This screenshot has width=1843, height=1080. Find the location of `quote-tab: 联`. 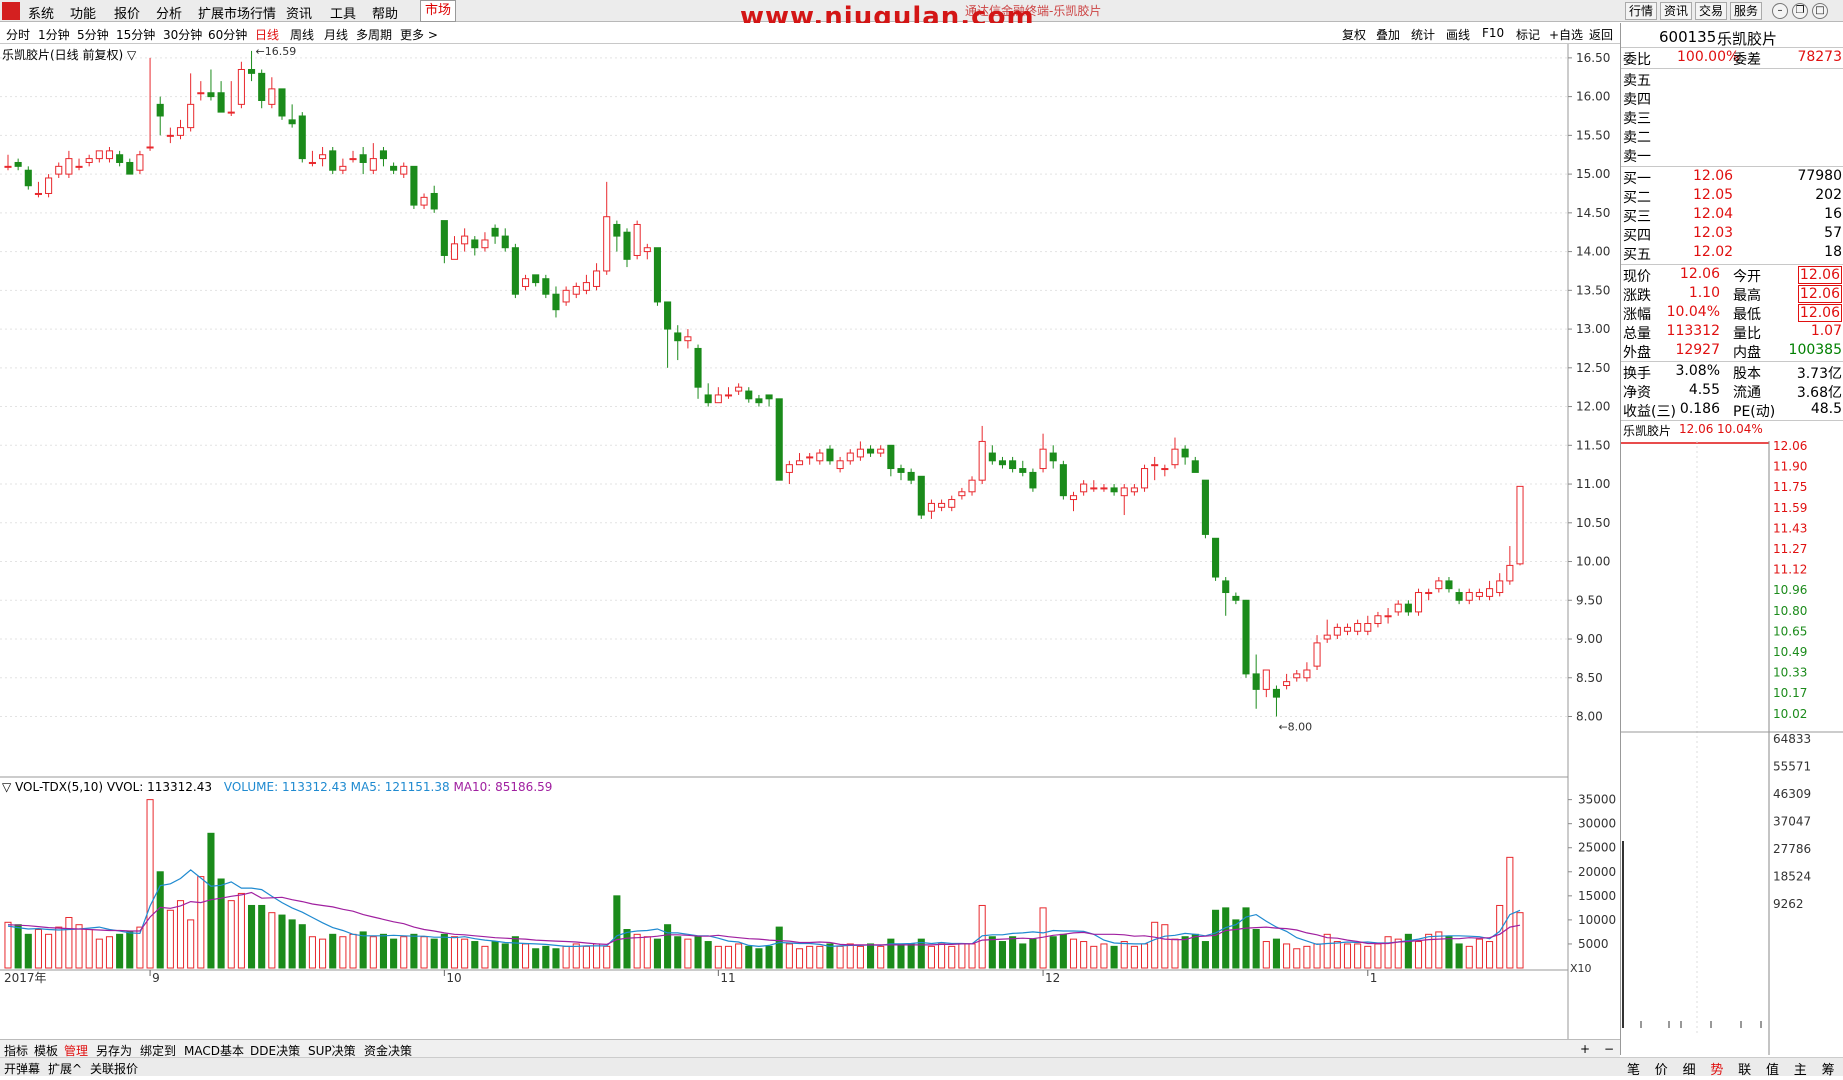

quote-tab: 联 is located at coordinates (1744, 1068).